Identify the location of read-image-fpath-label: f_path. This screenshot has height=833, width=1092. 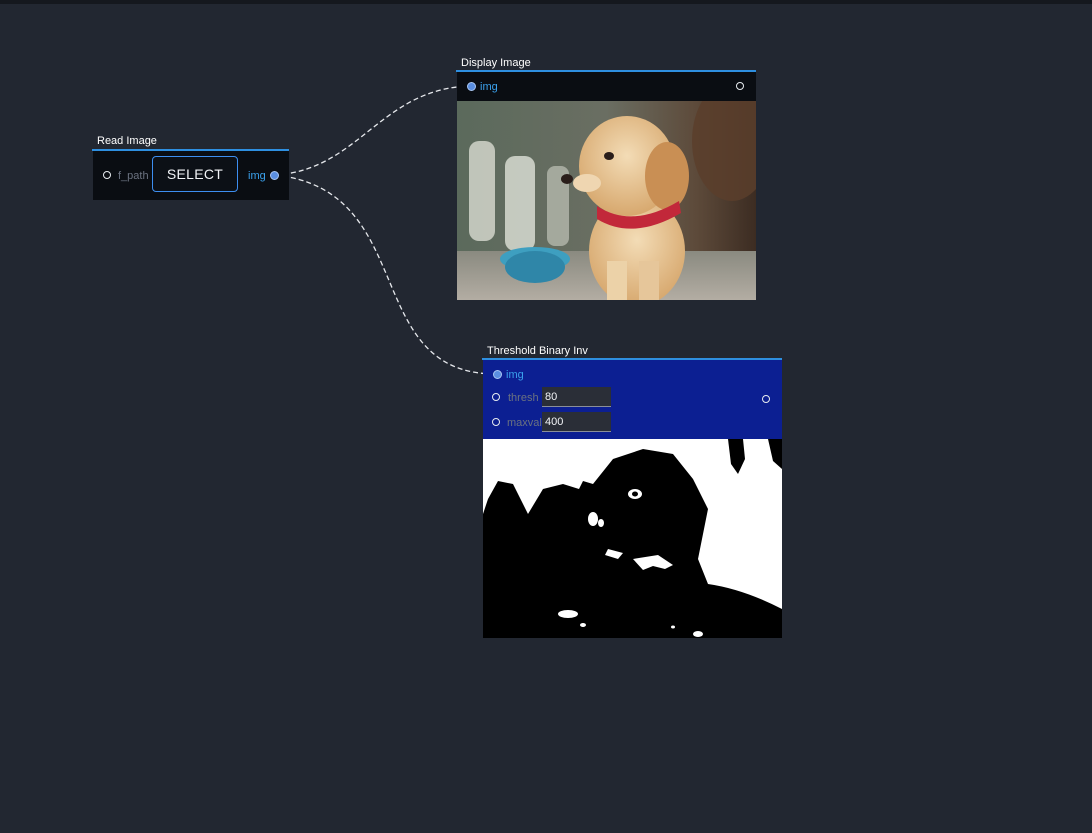
(133, 176).